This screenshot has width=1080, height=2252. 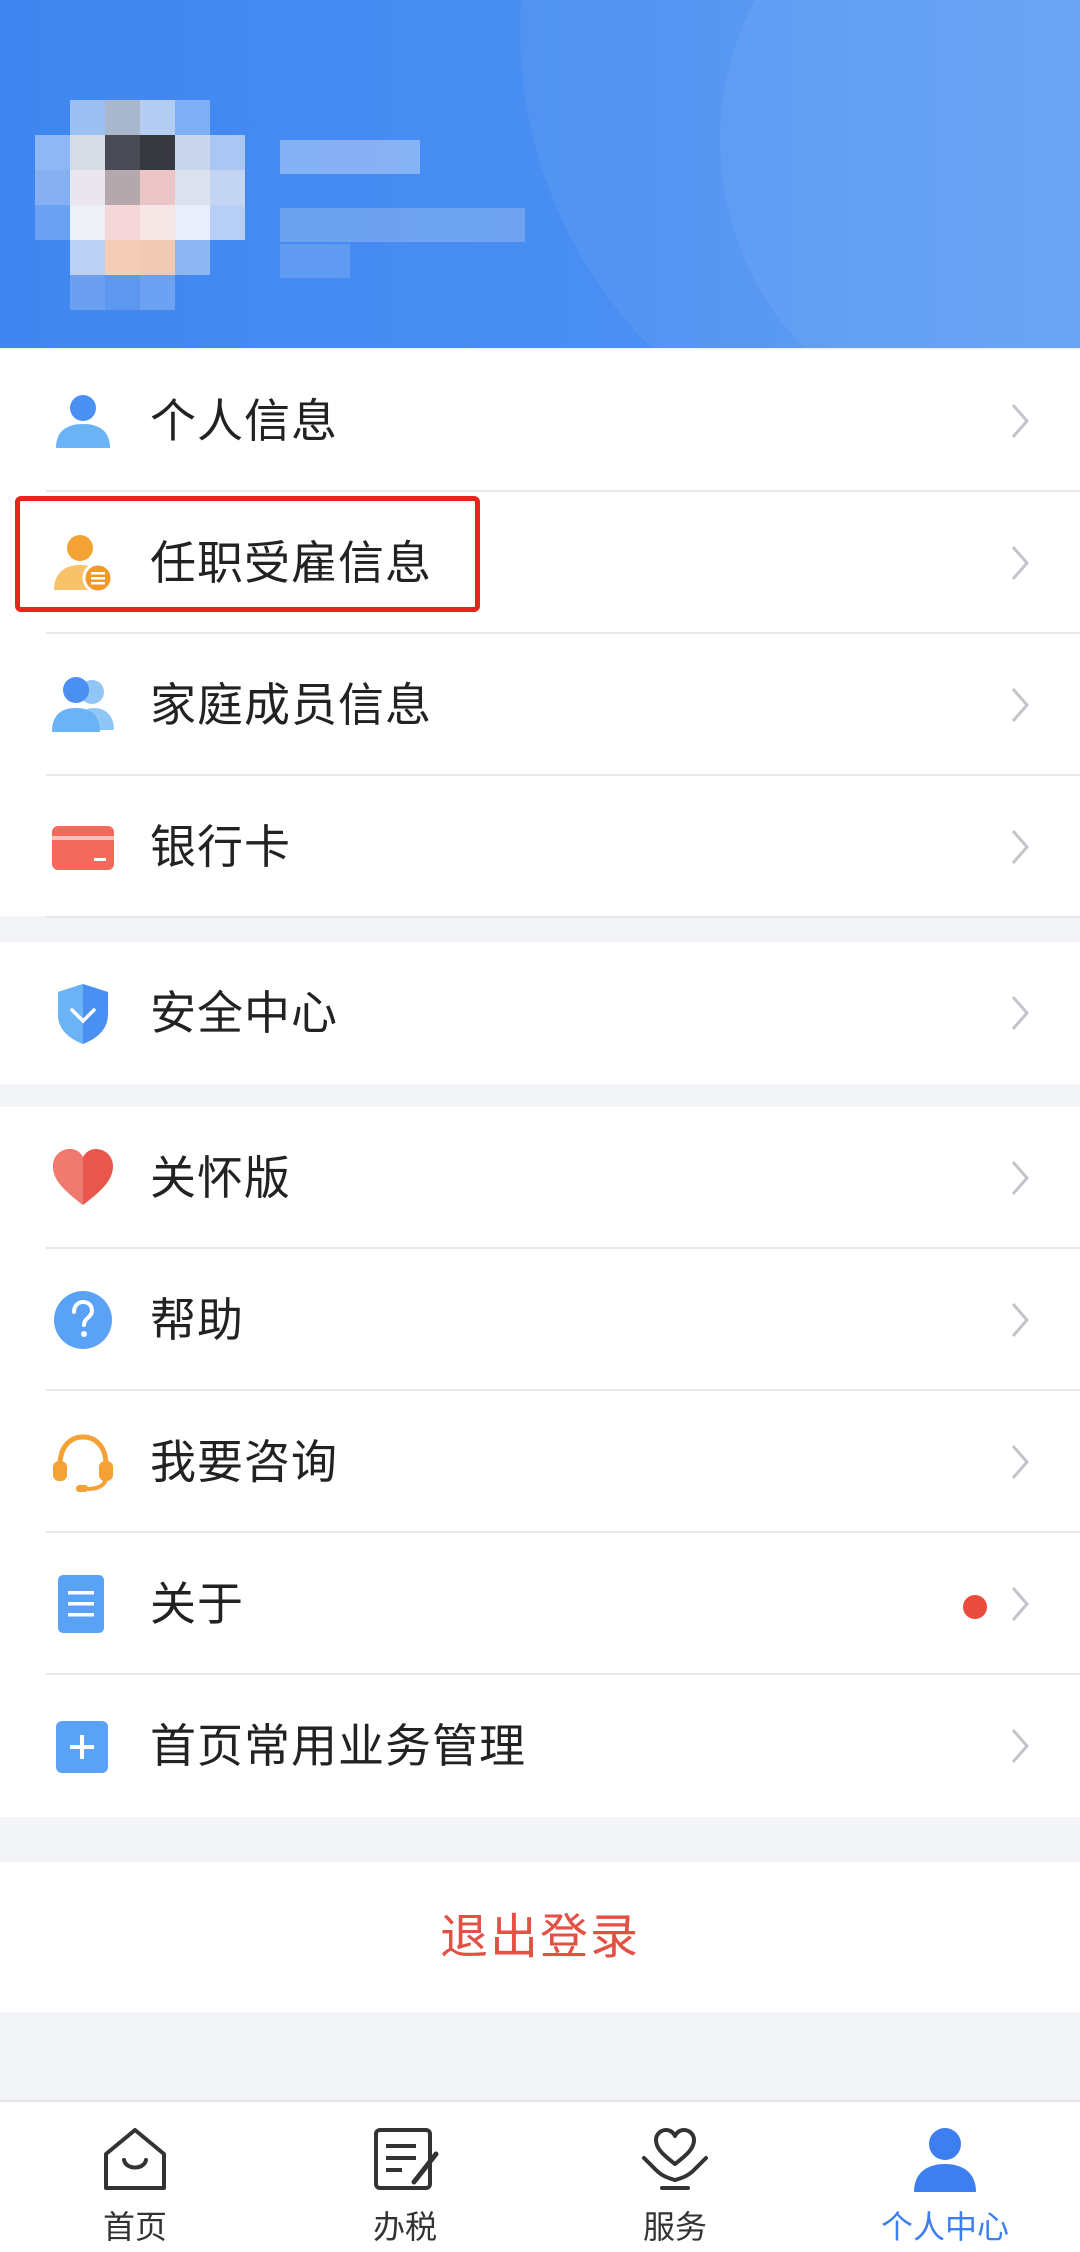 I want to click on menu-item-bank-card: 银行卡, so click(x=540, y=847).